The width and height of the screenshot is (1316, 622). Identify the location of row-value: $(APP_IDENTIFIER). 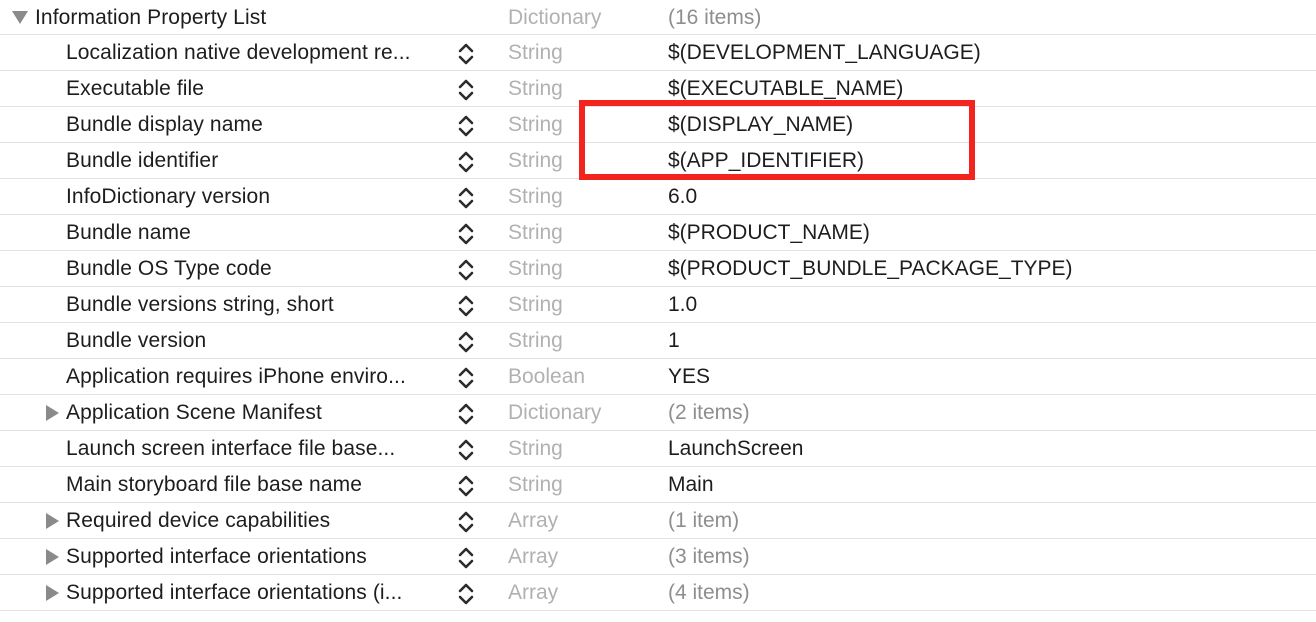
(988, 161).